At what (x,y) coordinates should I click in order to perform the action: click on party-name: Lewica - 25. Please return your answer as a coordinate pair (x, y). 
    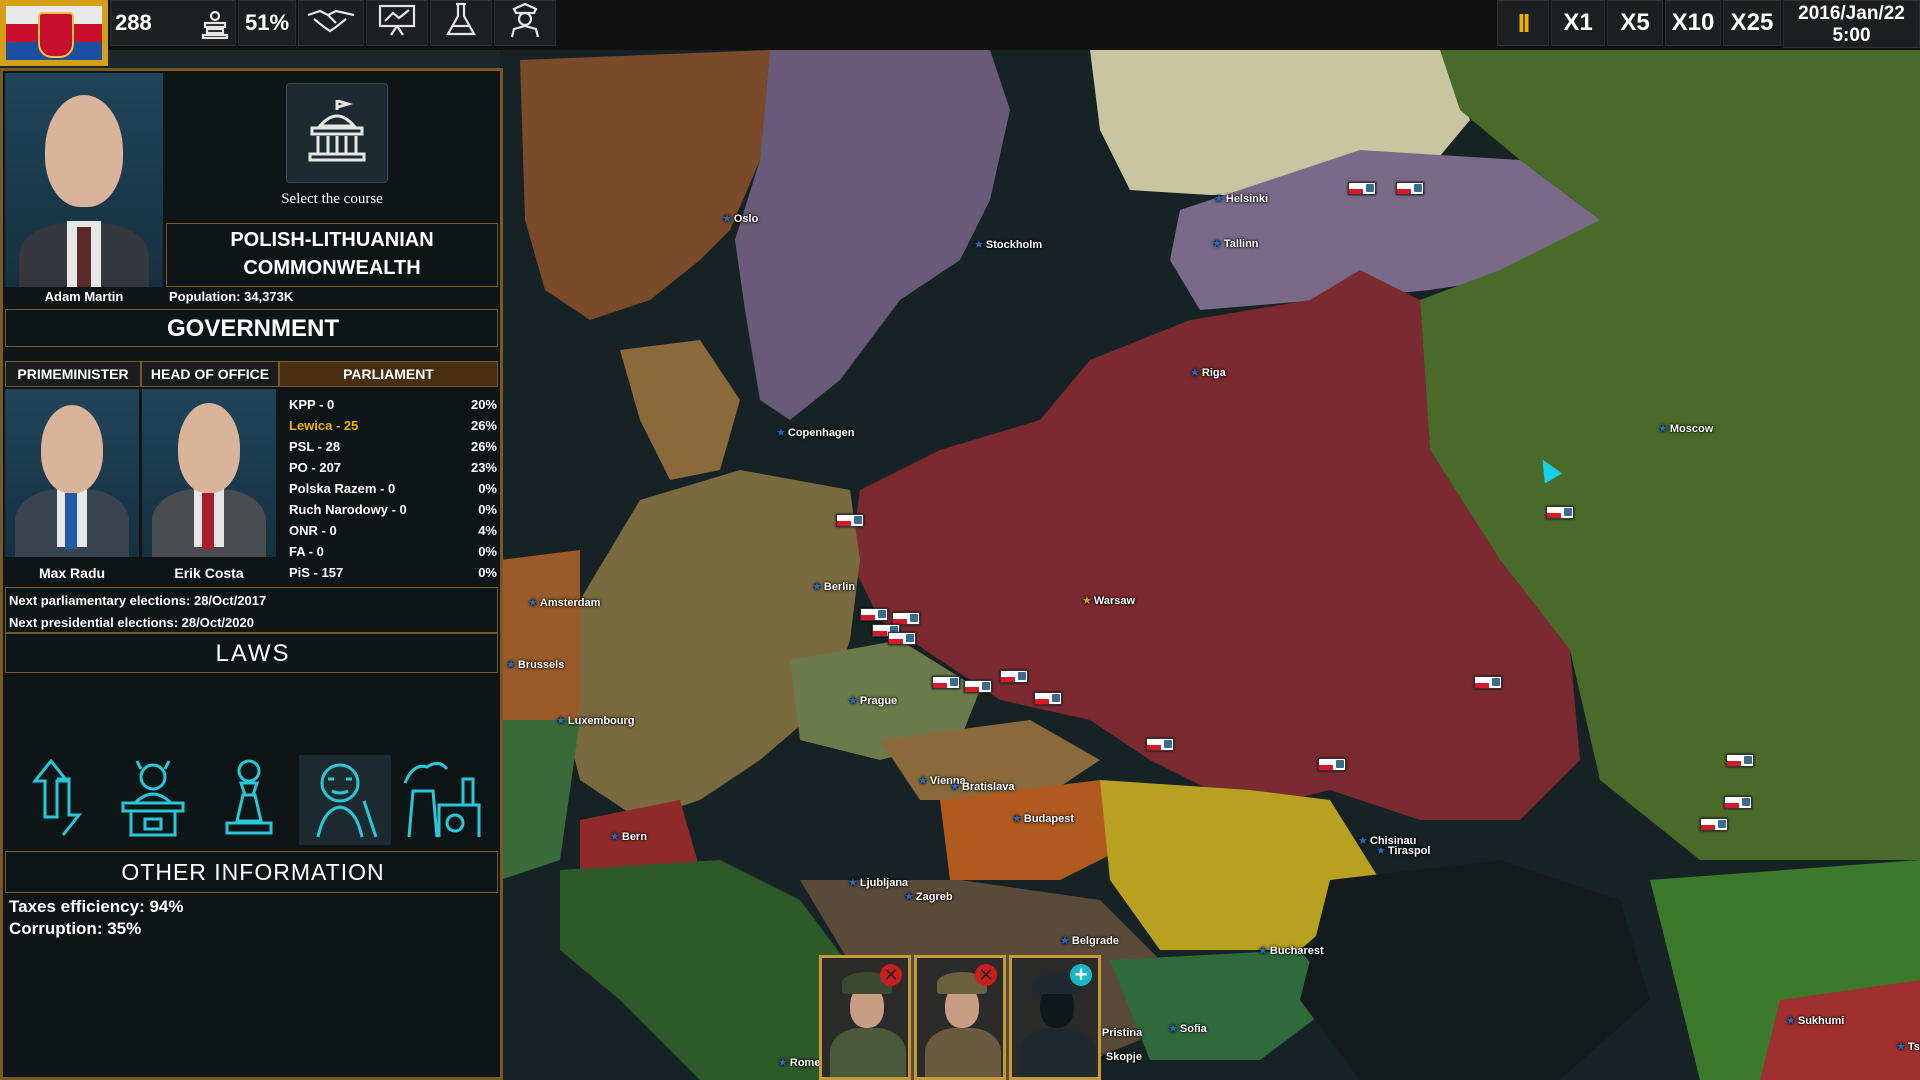
    Looking at the image, I should click on (324, 425).